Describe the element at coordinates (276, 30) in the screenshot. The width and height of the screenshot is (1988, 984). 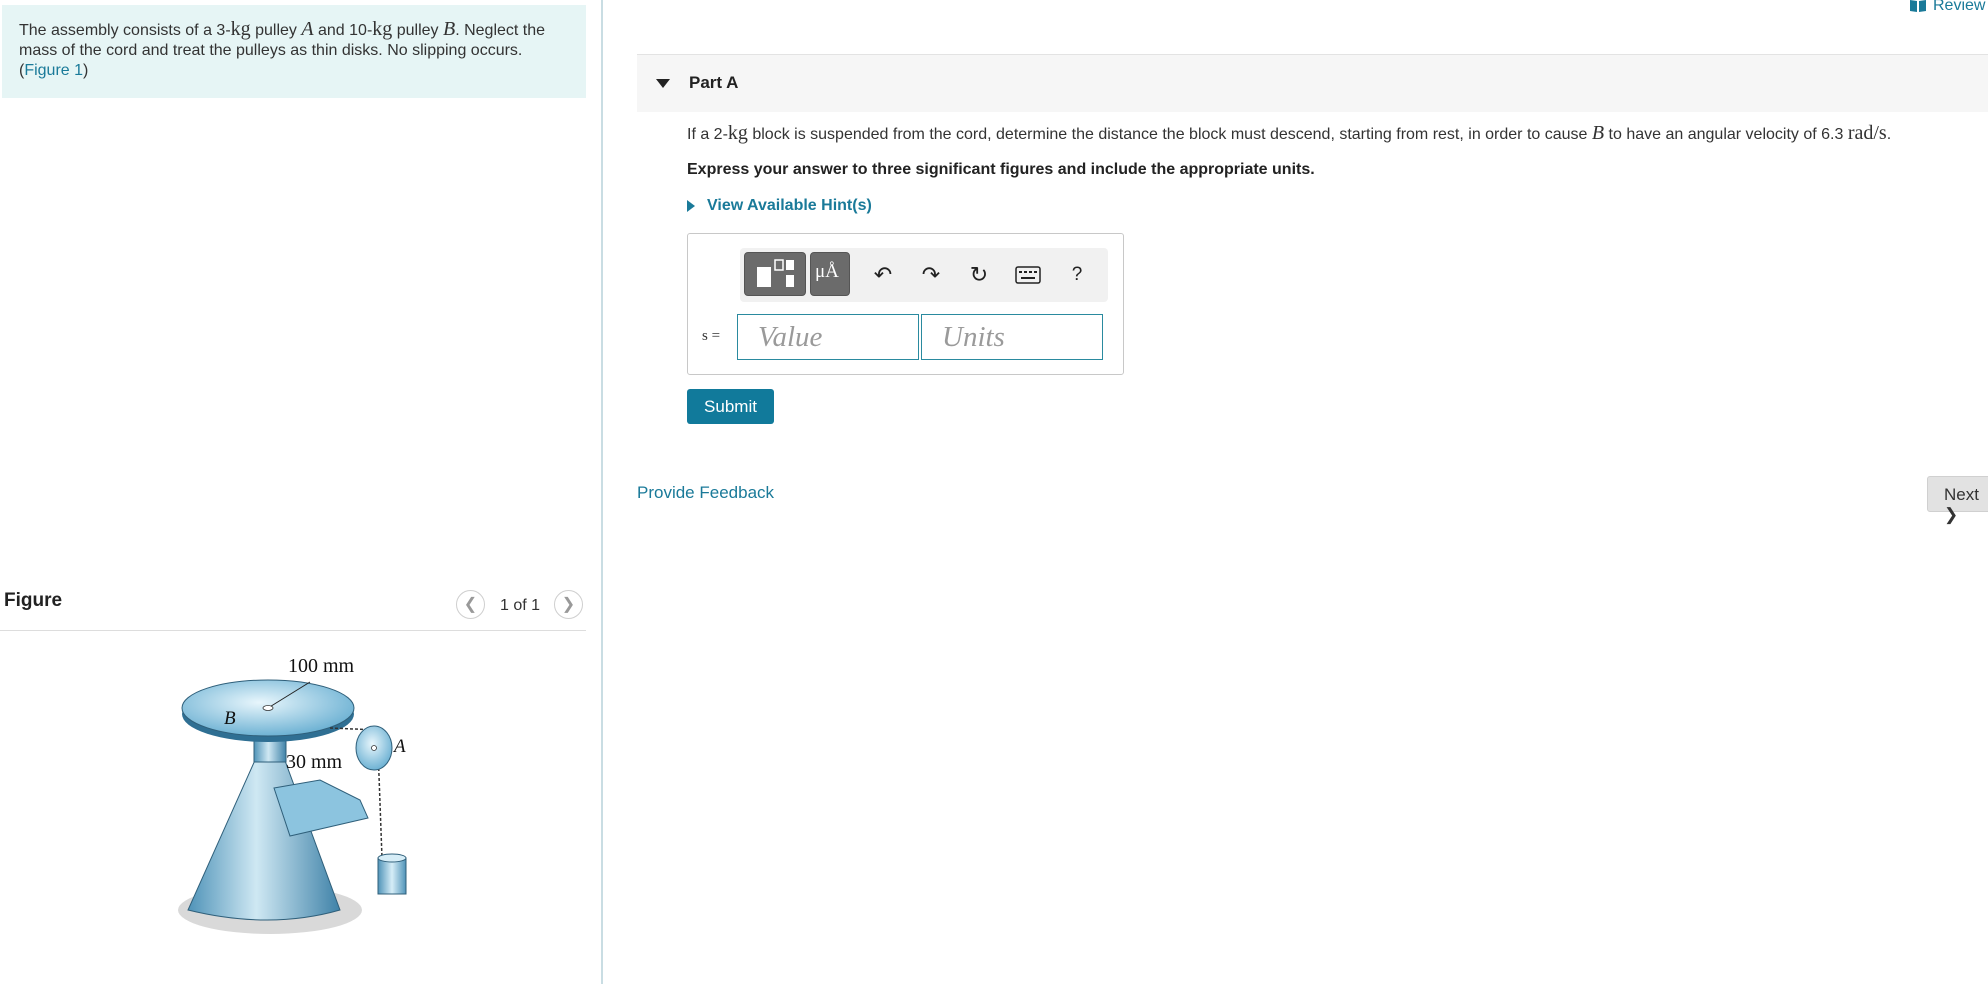
I see `problem-text-2: pulley` at that location.